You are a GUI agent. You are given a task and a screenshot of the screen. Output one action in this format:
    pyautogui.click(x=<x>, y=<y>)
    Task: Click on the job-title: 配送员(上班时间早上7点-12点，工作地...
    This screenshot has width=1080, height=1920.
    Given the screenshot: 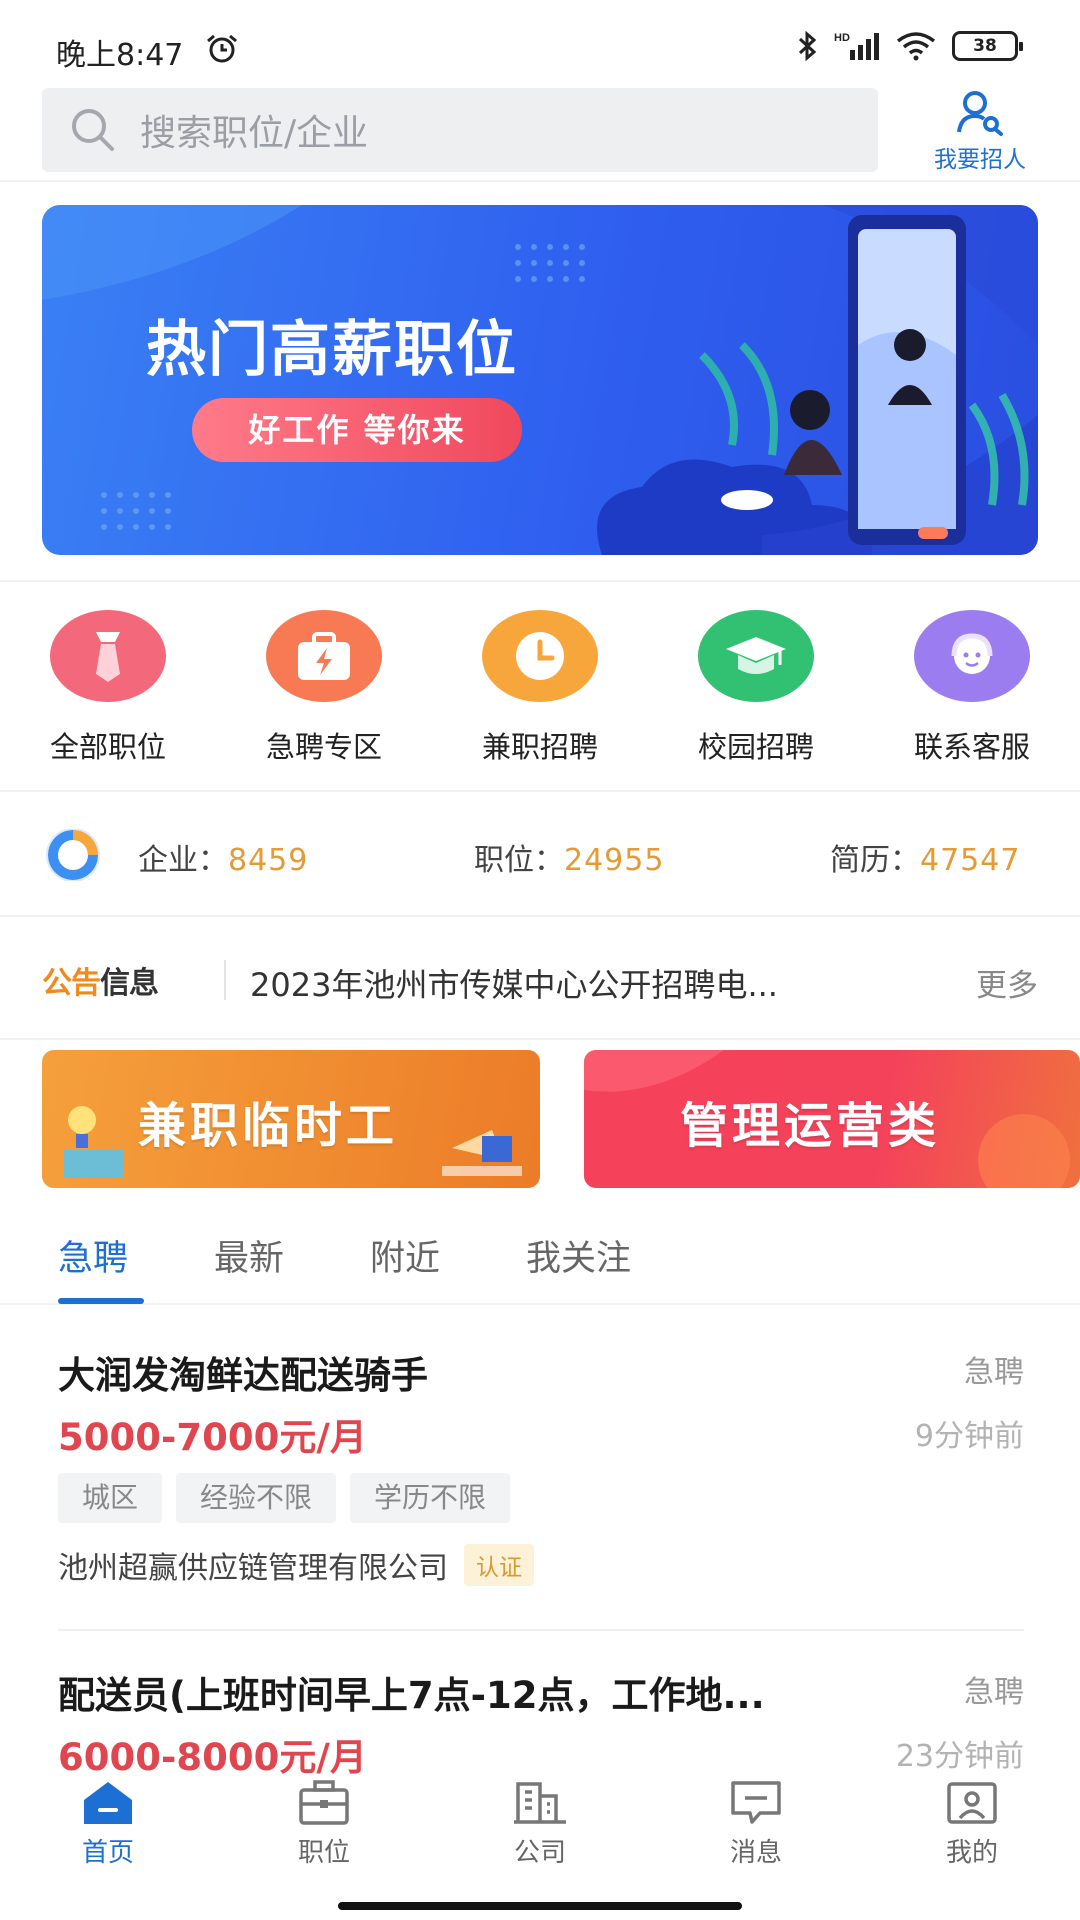 What is the action you would take?
    pyautogui.click(x=411, y=1695)
    